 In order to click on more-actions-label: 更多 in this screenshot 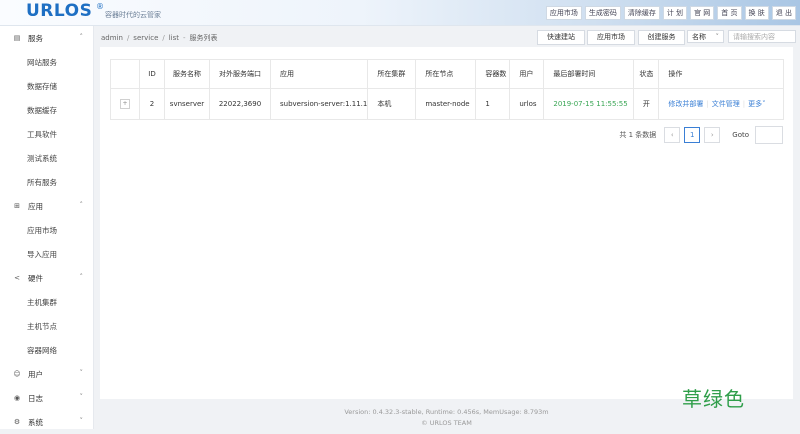, I will do `click(755, 104)`.